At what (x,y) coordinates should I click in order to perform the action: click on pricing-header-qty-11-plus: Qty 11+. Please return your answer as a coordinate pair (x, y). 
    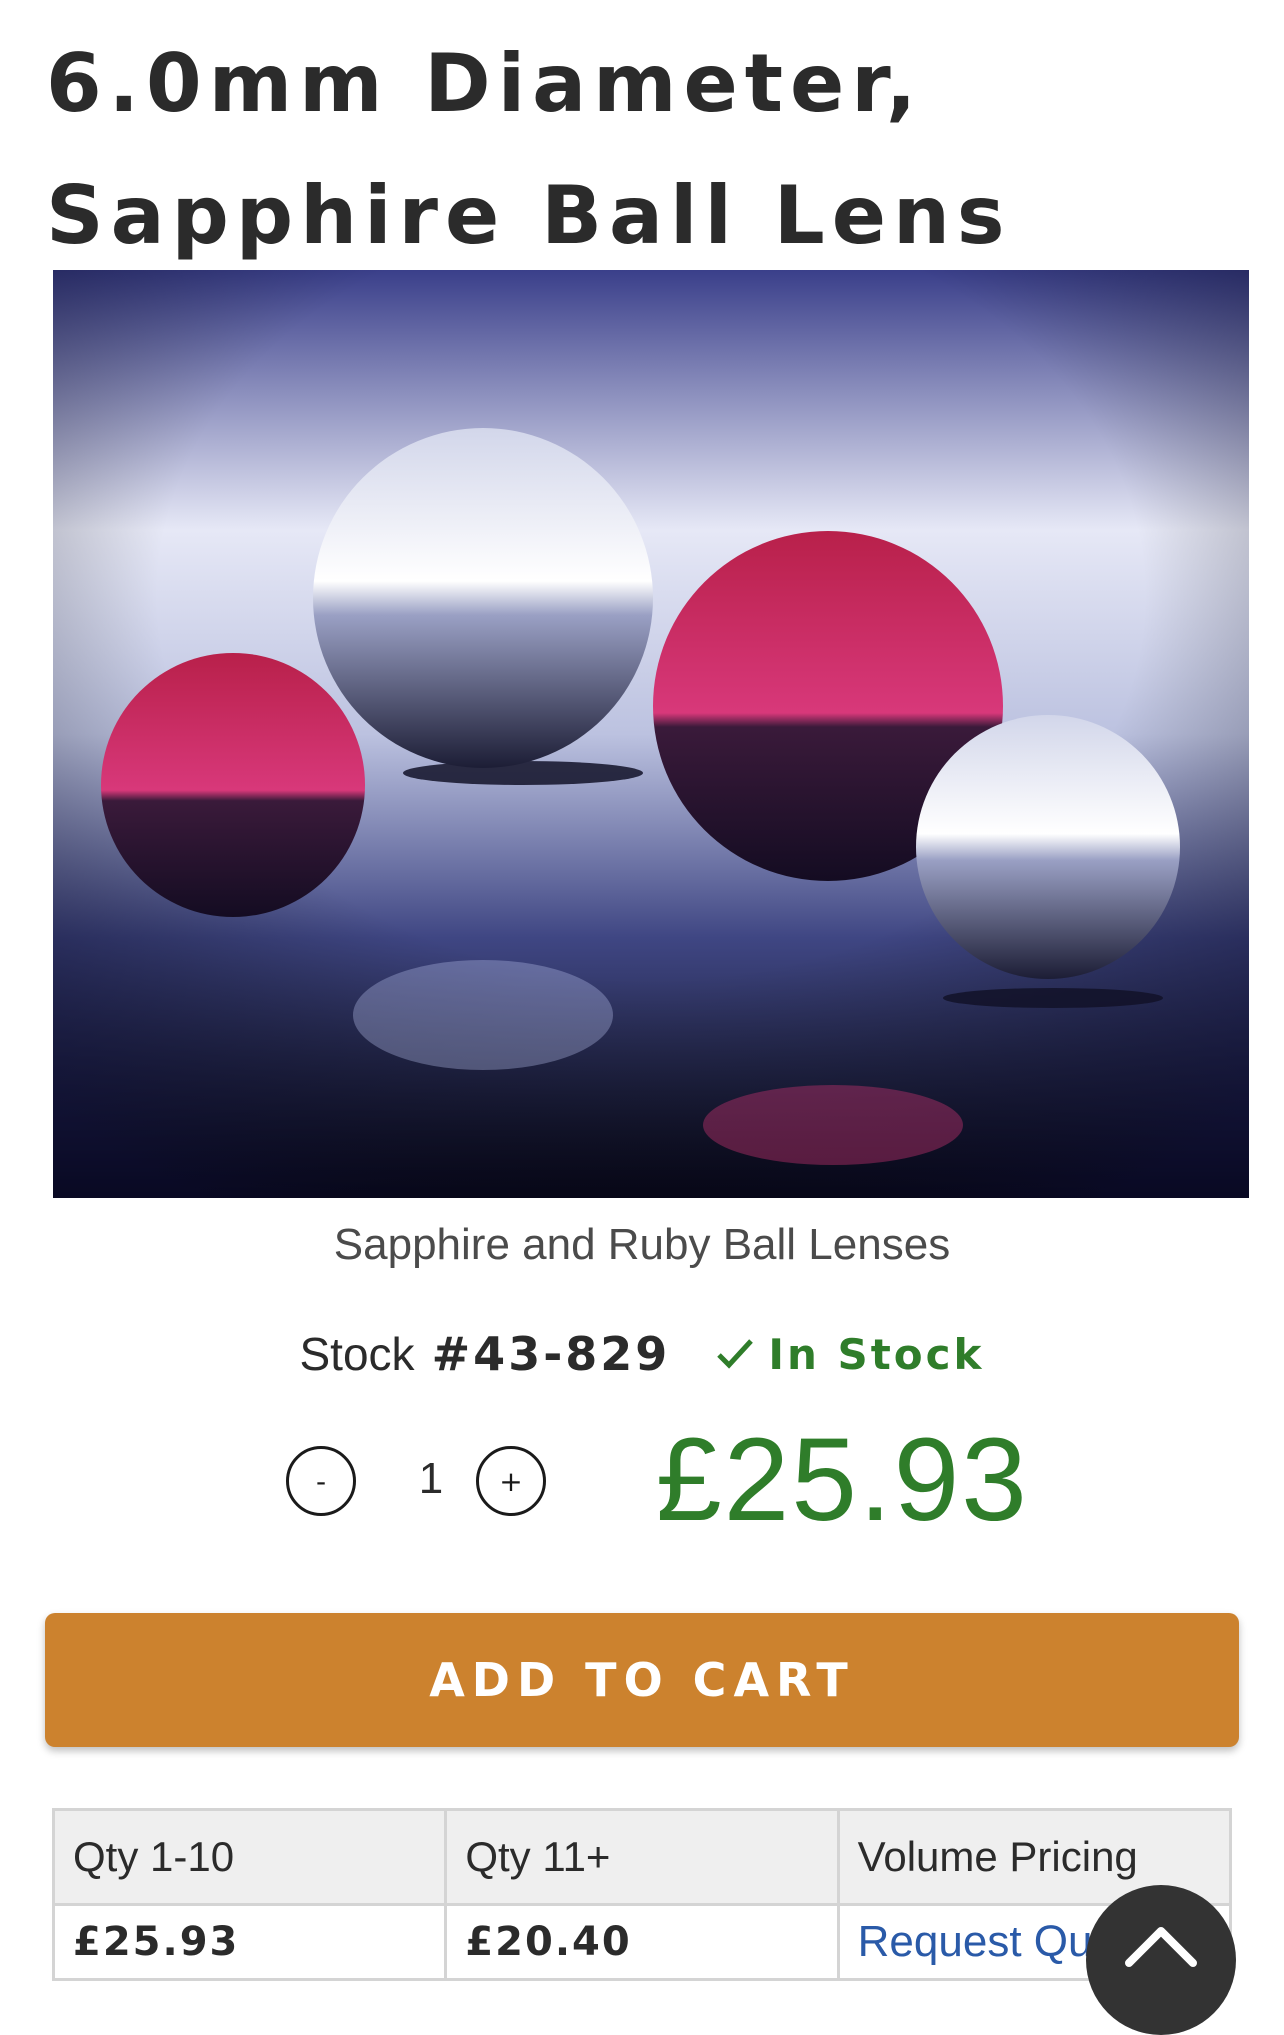
    Looking at the image, I should click on (642, 1857).